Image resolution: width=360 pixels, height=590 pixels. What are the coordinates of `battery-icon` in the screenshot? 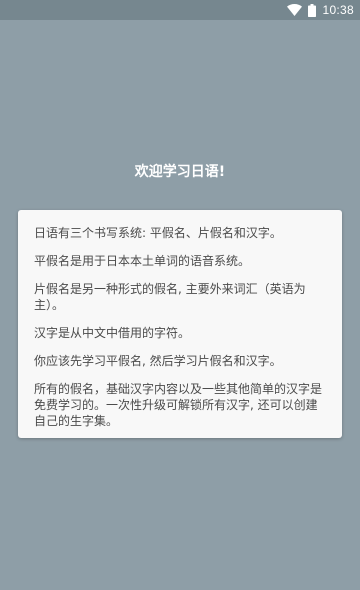 It's located at (312, 10).